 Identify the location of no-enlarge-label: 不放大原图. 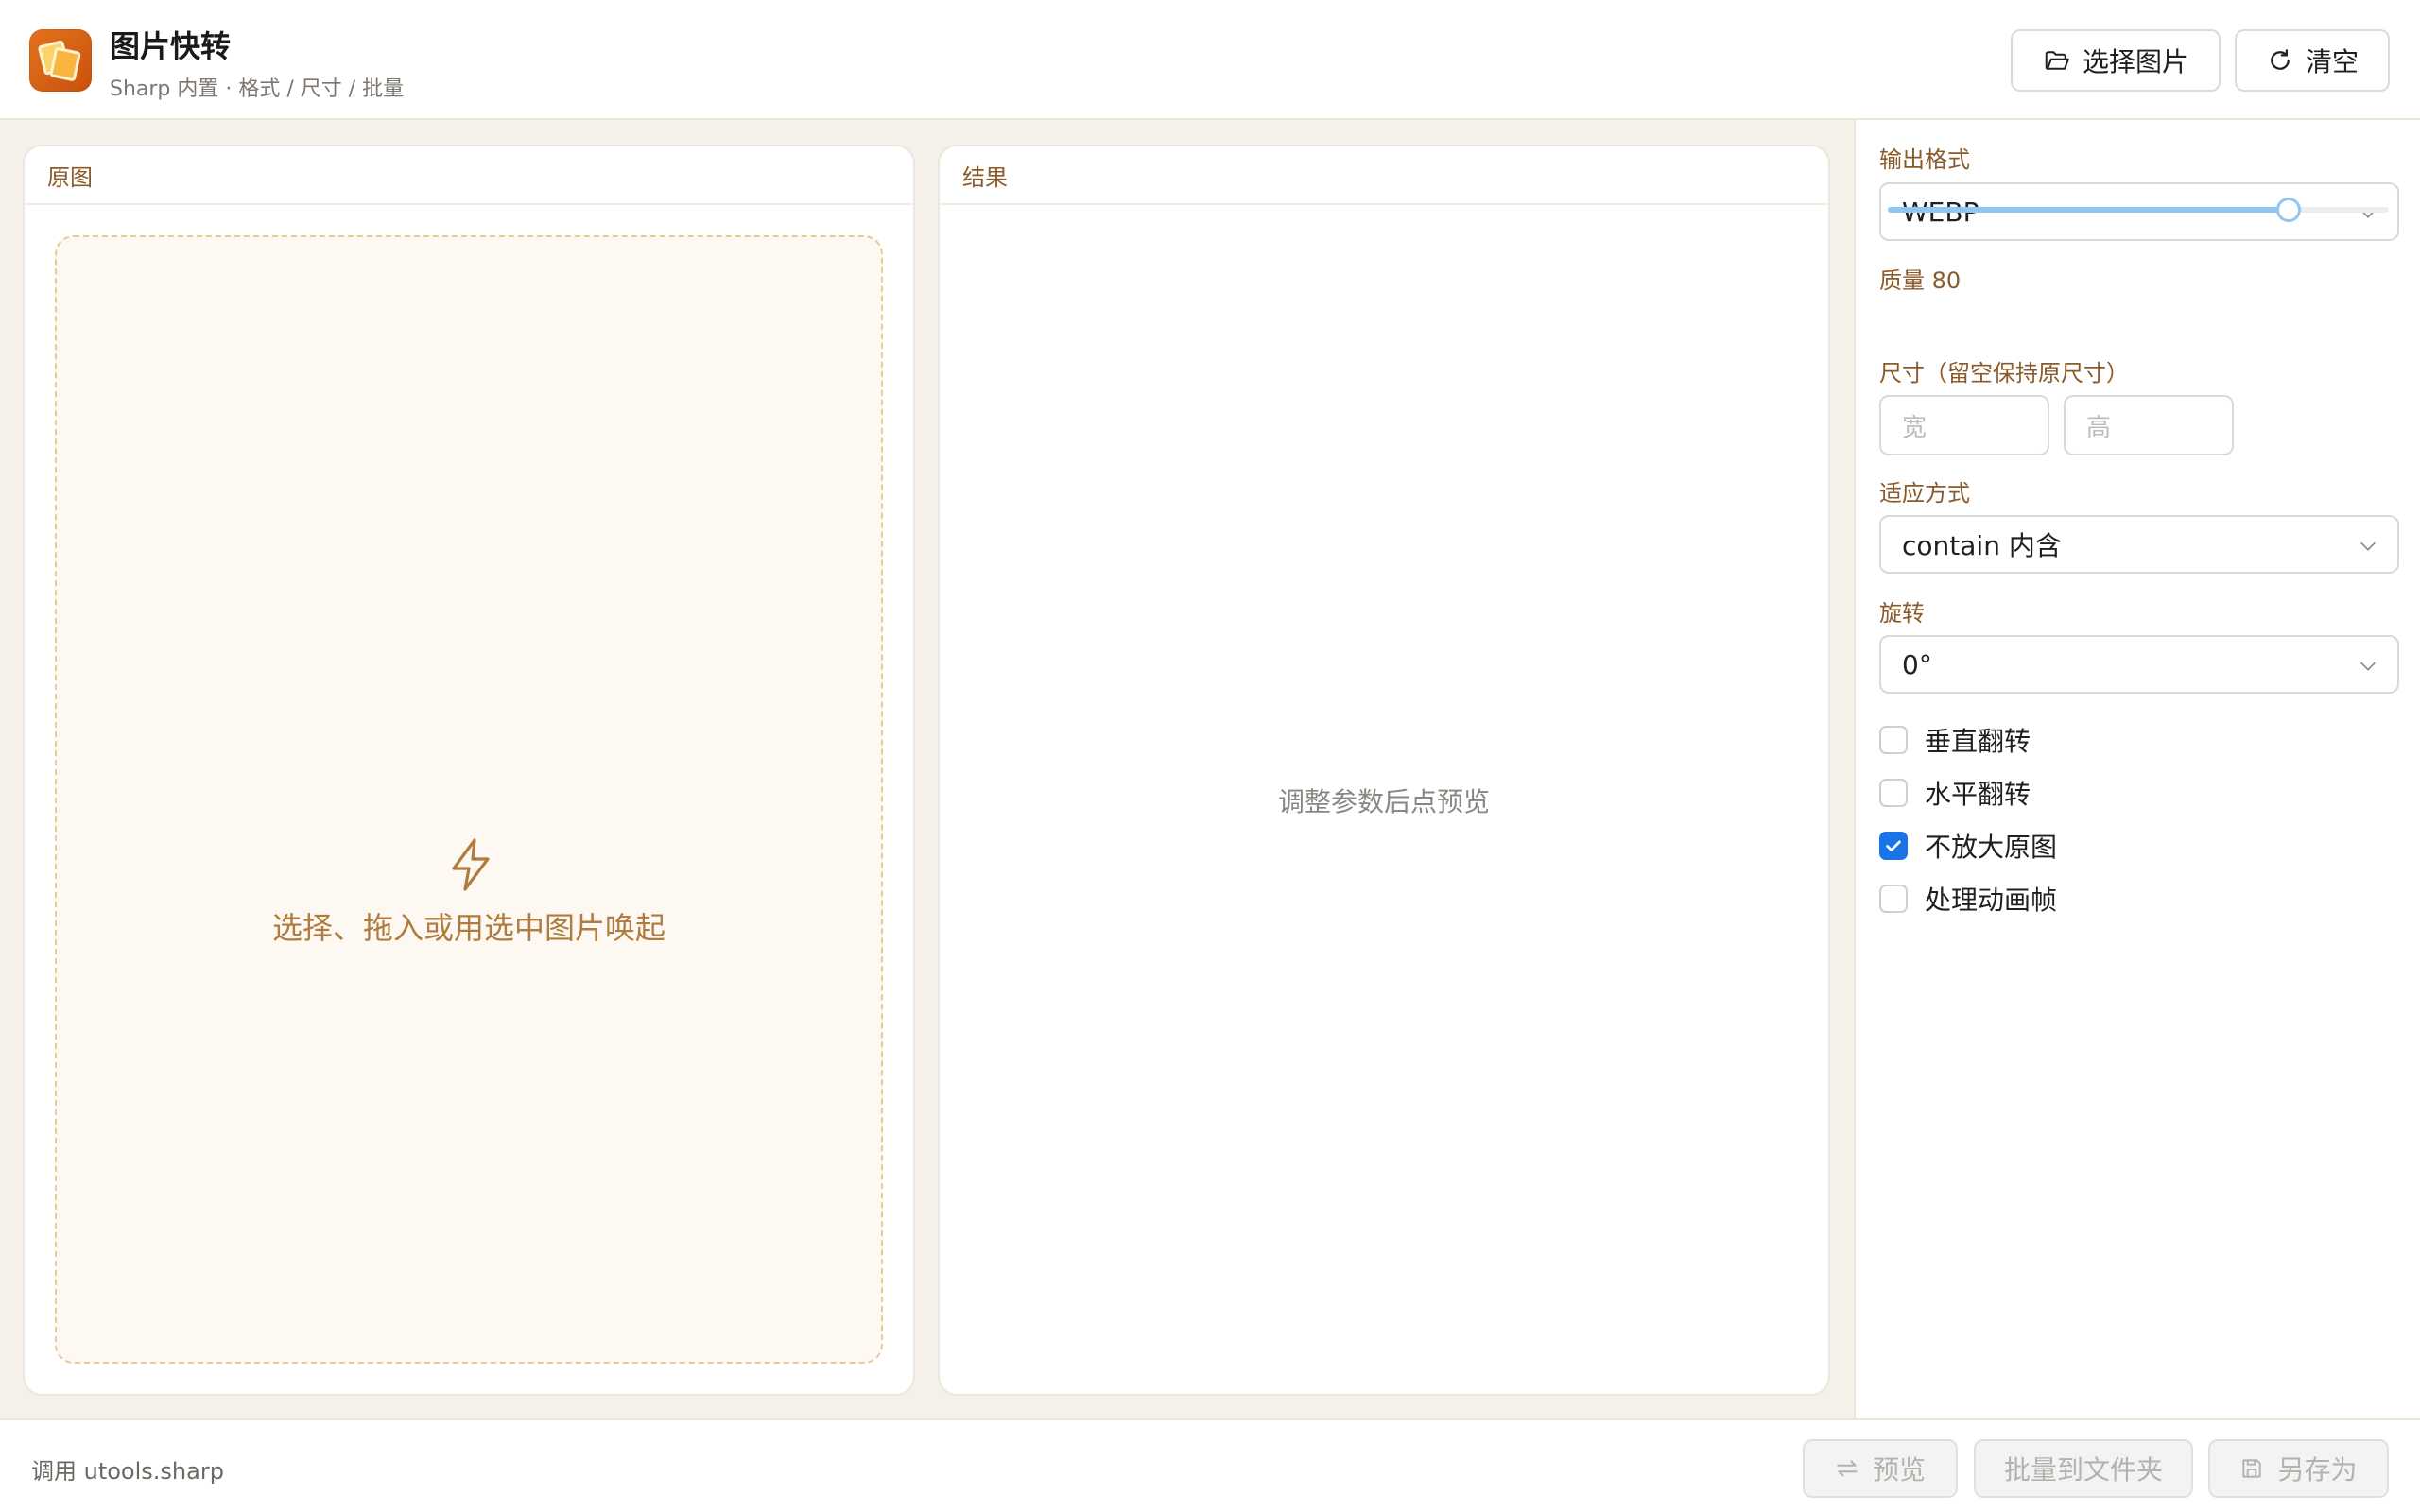
(1991, 847).